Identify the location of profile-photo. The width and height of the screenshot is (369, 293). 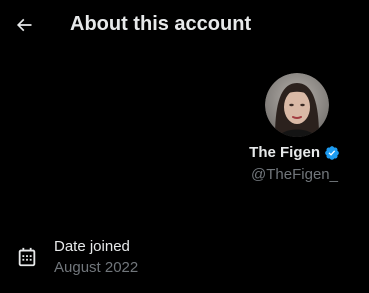
(297, 105).